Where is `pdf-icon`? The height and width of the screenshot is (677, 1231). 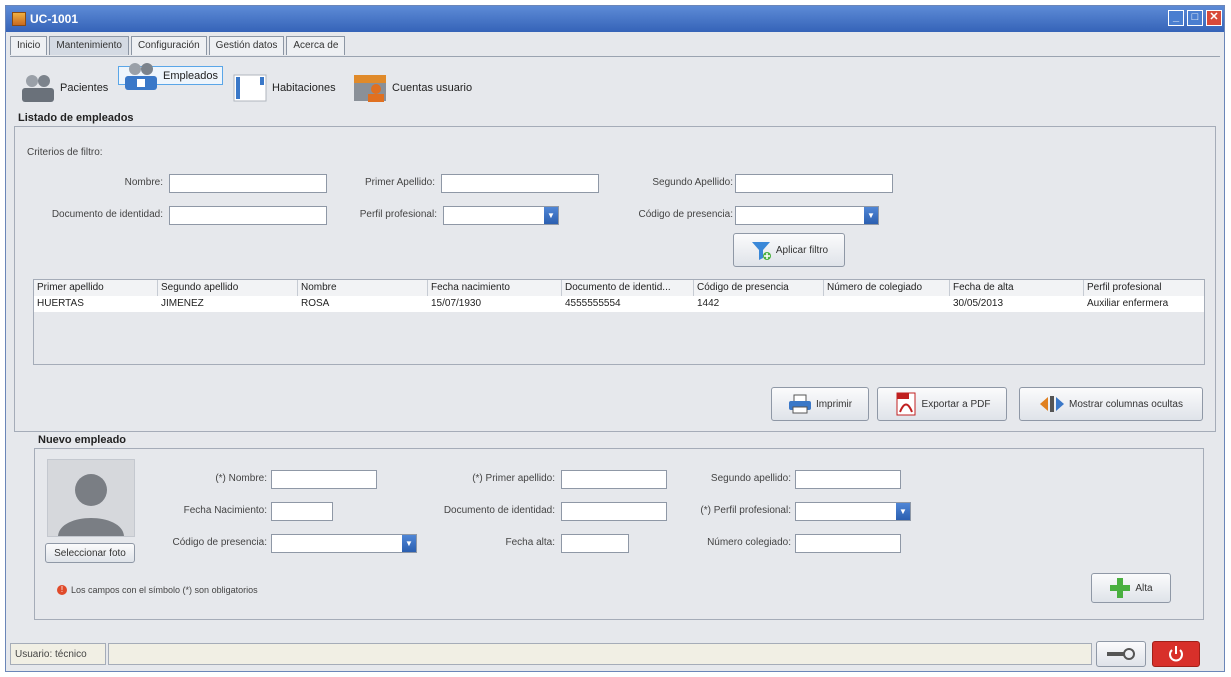 pdf-icon is located at coordinates (906, 404).